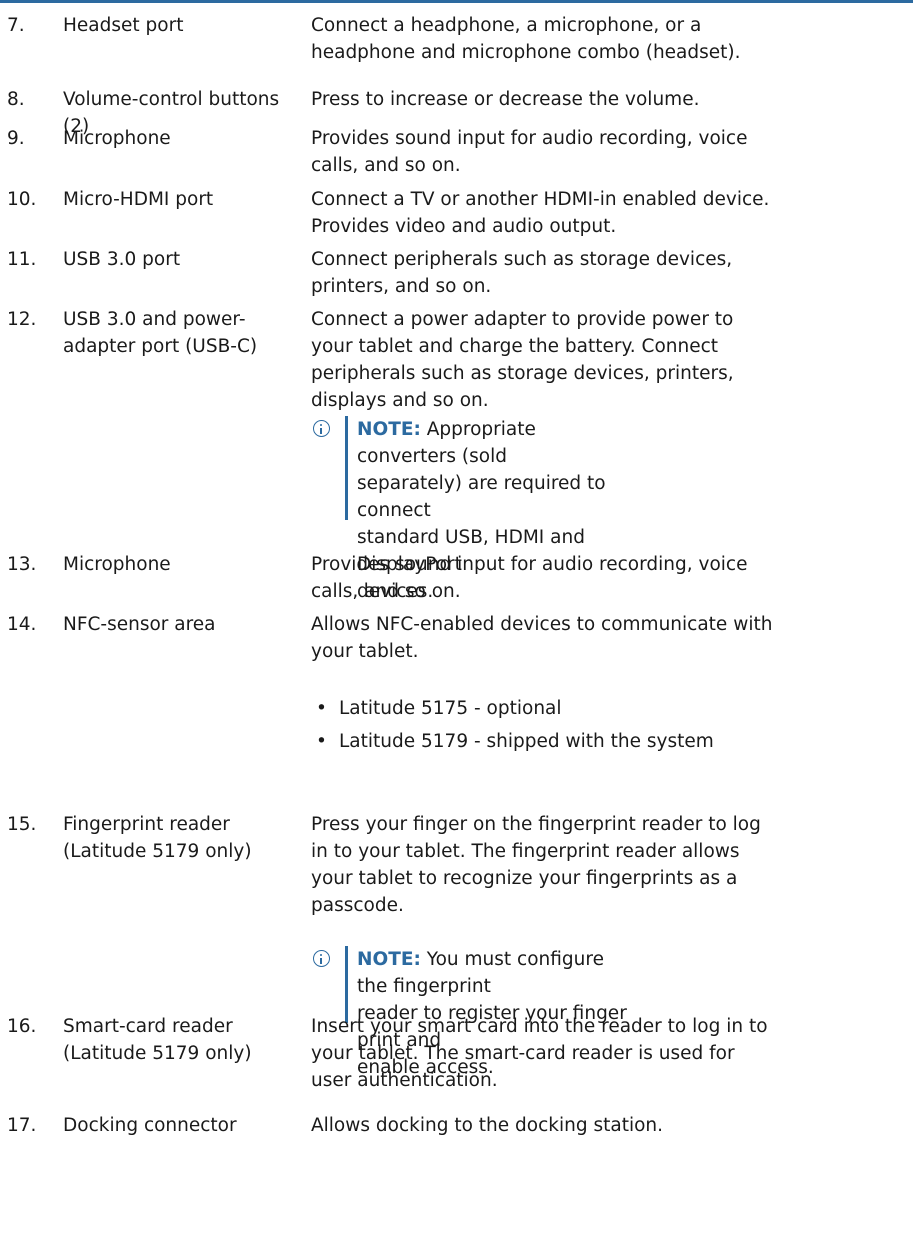 The width and height of the screenshot is (913, 1234). Describe the element at coordinates (456, 1) in the screenshot. I see `top-rule` at that location.